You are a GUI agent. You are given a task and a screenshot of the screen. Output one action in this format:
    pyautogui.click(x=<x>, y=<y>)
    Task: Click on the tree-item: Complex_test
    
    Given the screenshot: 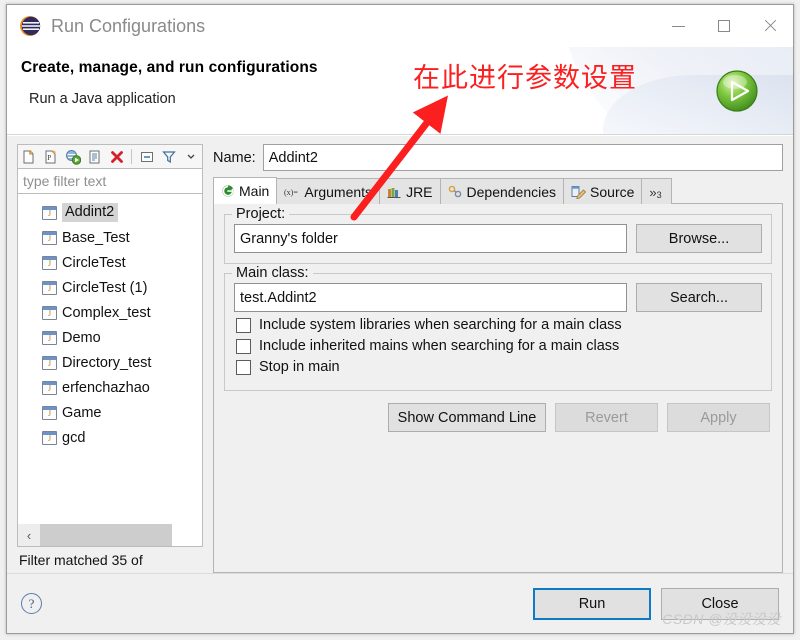 What is the action you would take?
    pyautogui.click(x=110, y=312)
    